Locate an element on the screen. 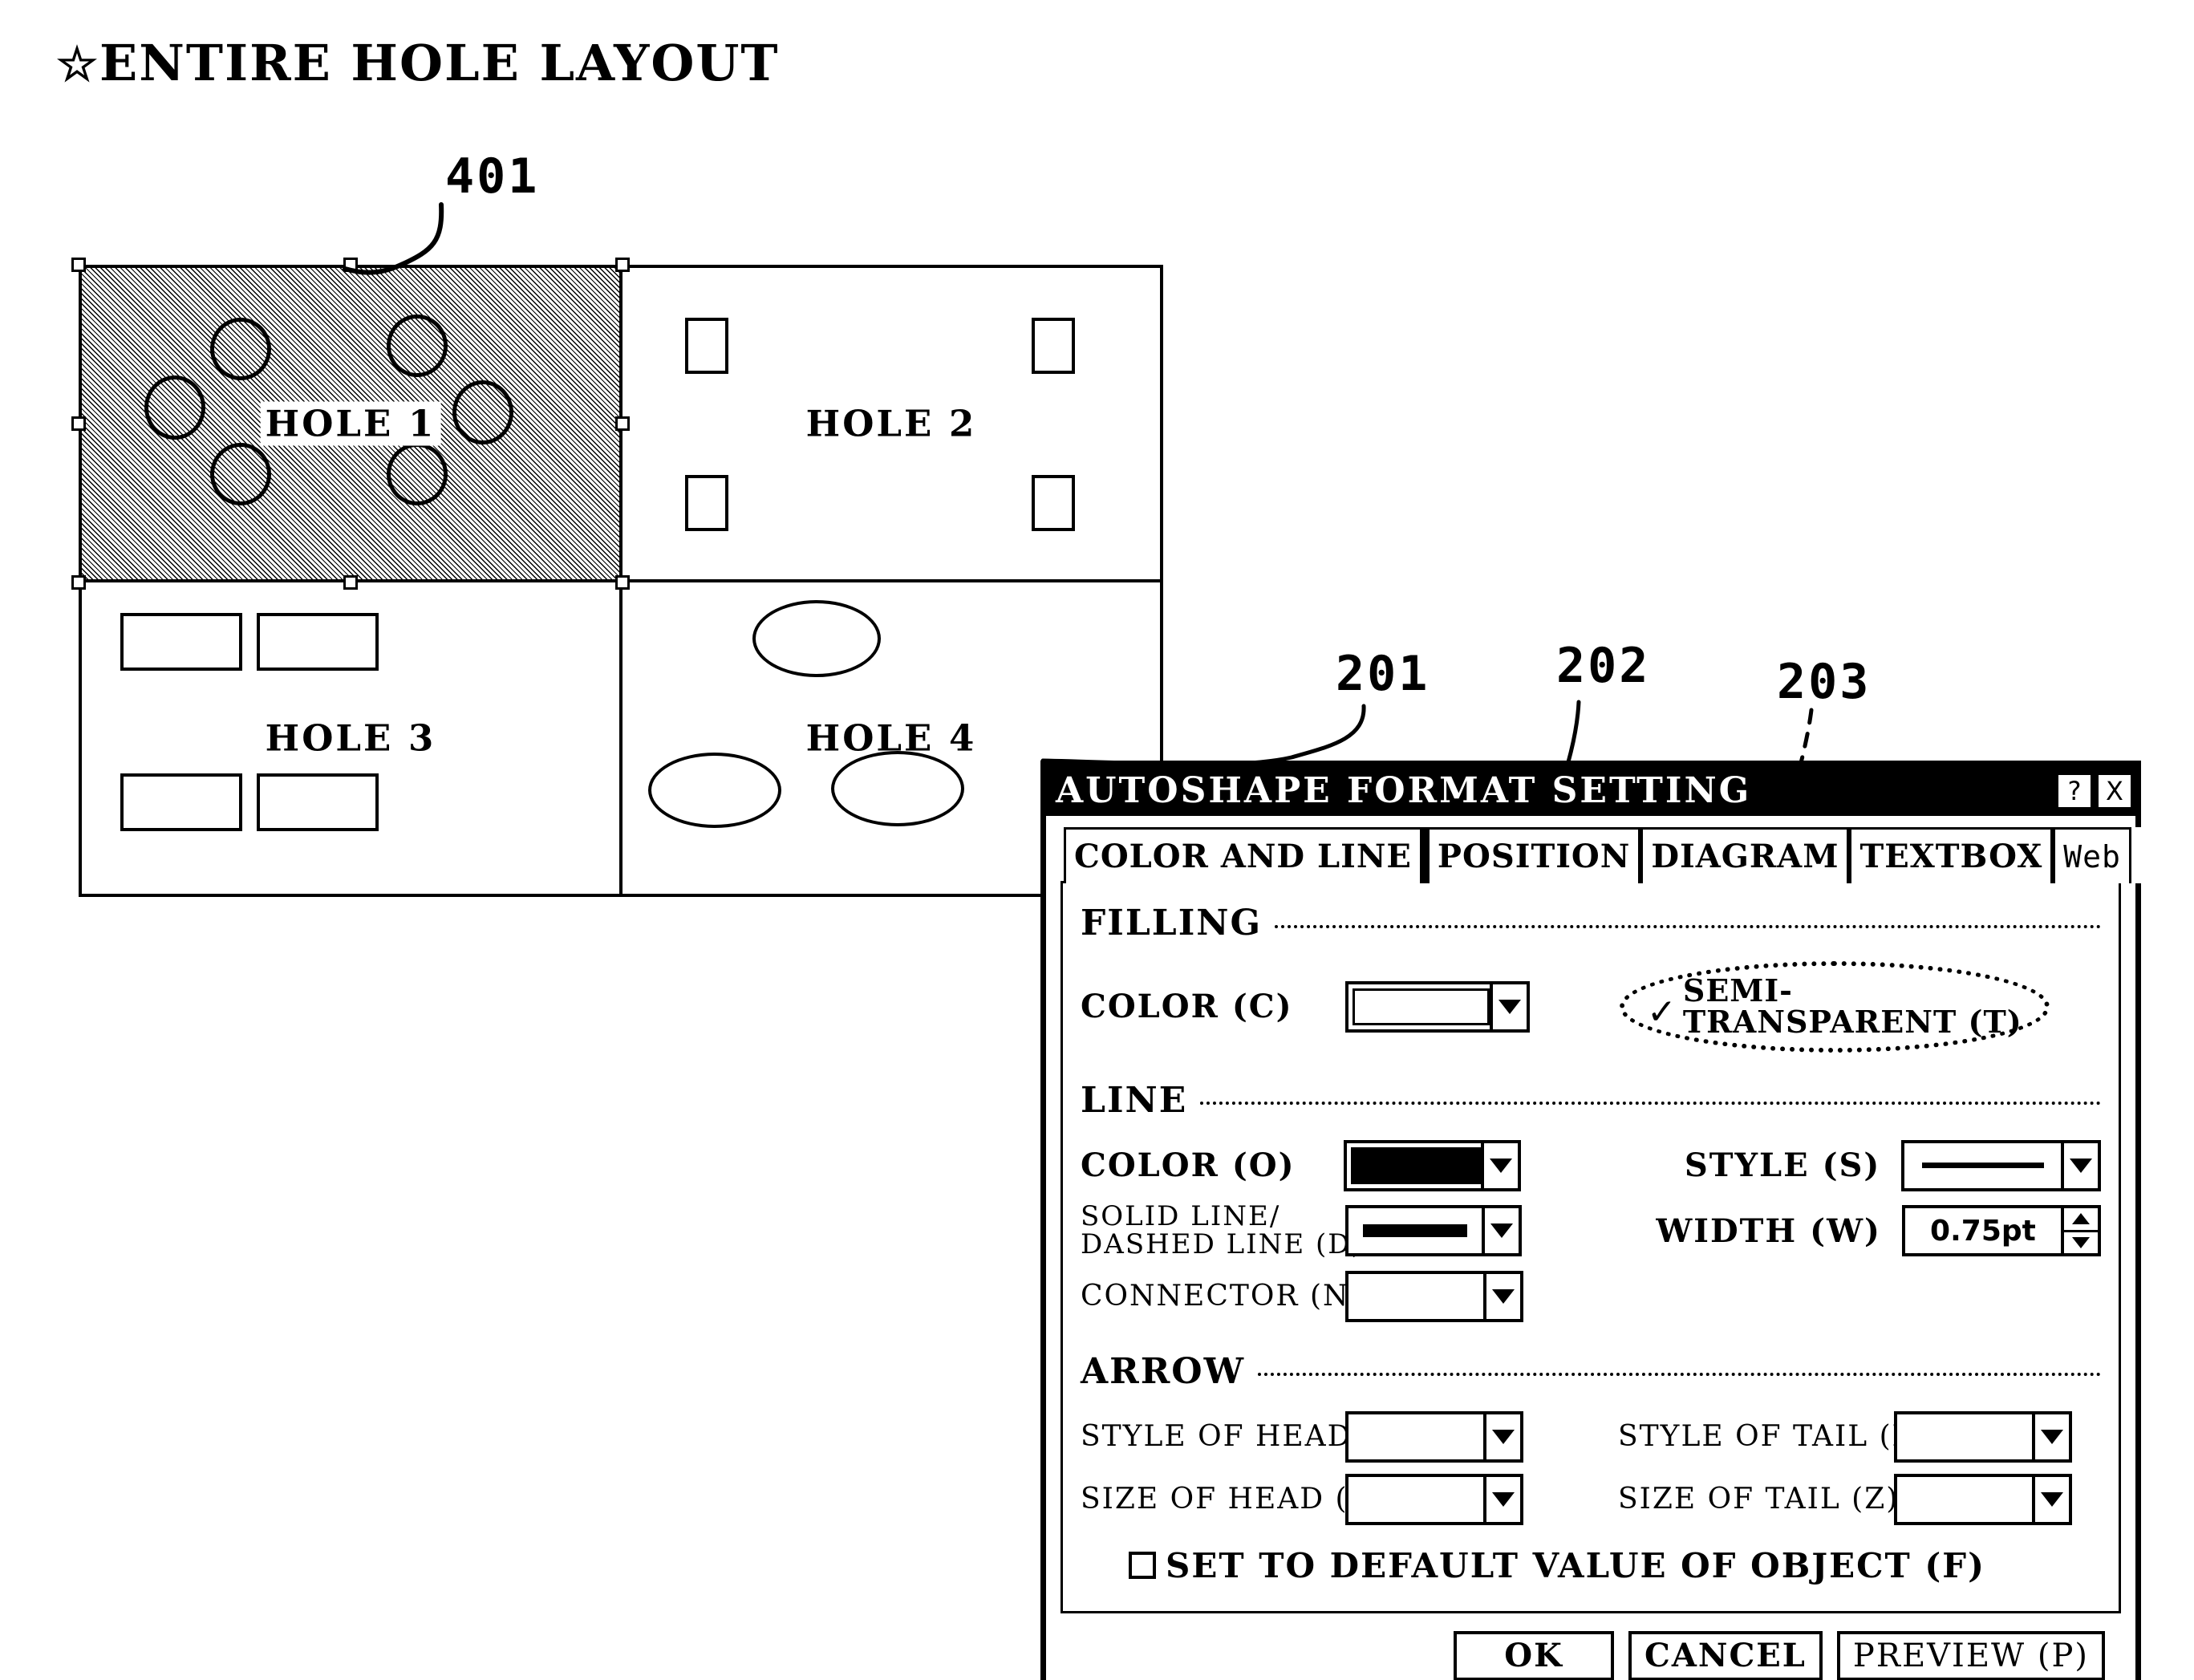  selection-handle-top-left is located at coordinates (78, 265).